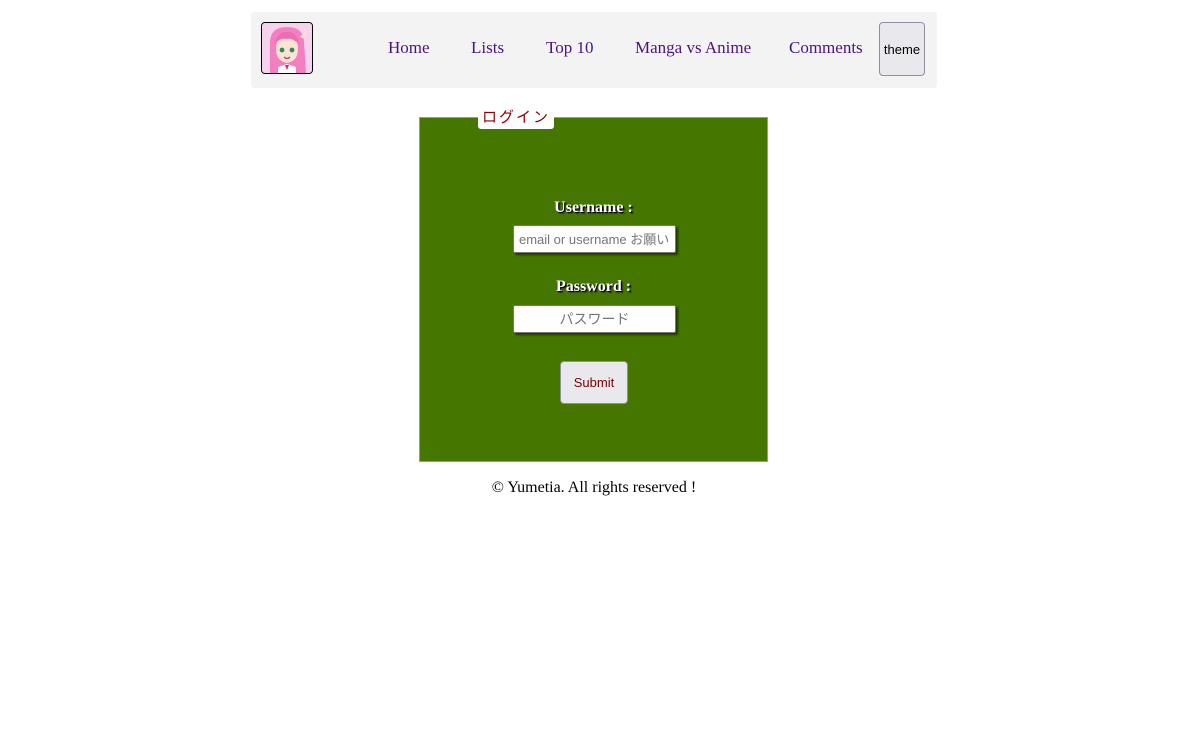  Describe the element at coordinates (902, 49) in the screenshot. I see `theme-toggle-button: theme` at that location.